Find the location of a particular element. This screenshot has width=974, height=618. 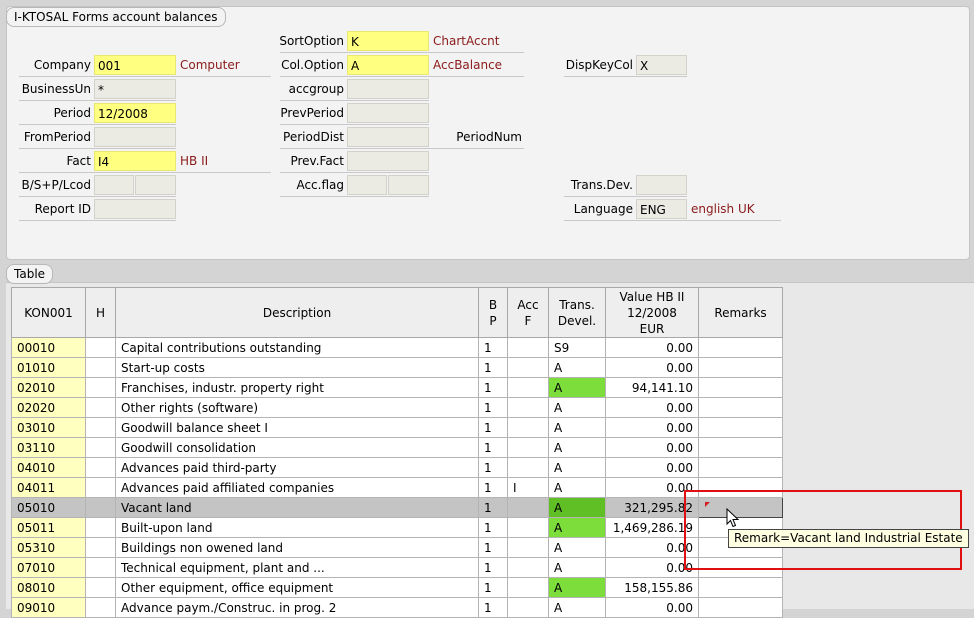

accf-cell: I is located at coordinates (528, 487).